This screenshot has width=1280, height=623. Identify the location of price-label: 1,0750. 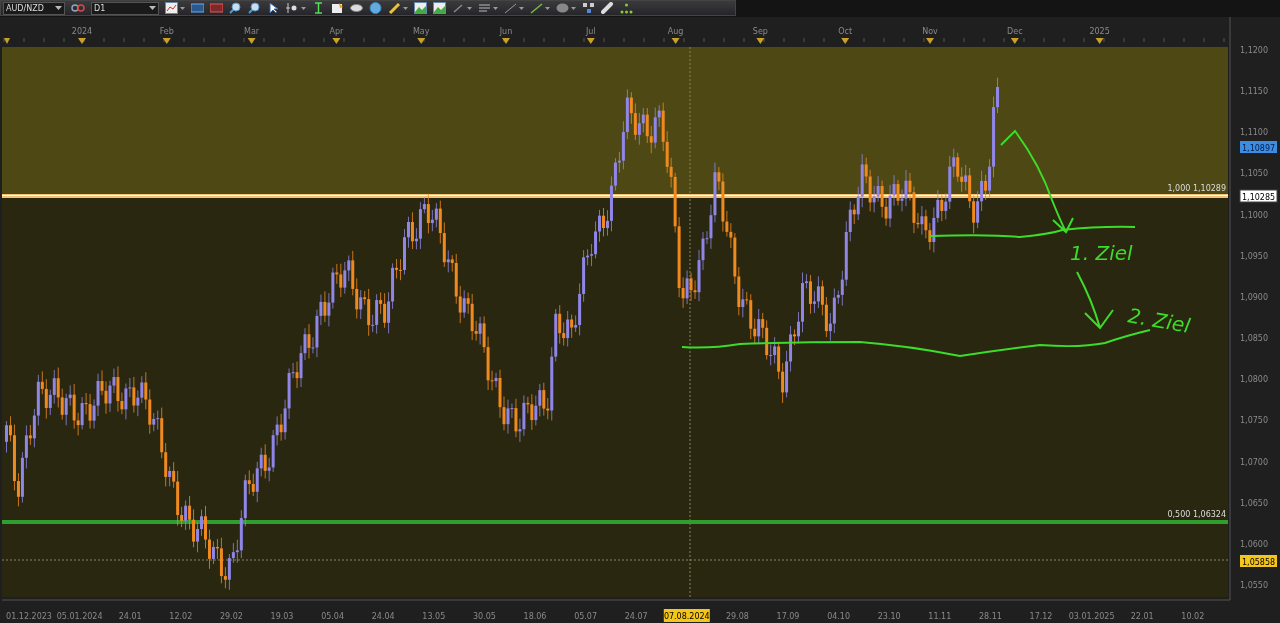
(1254, 421).